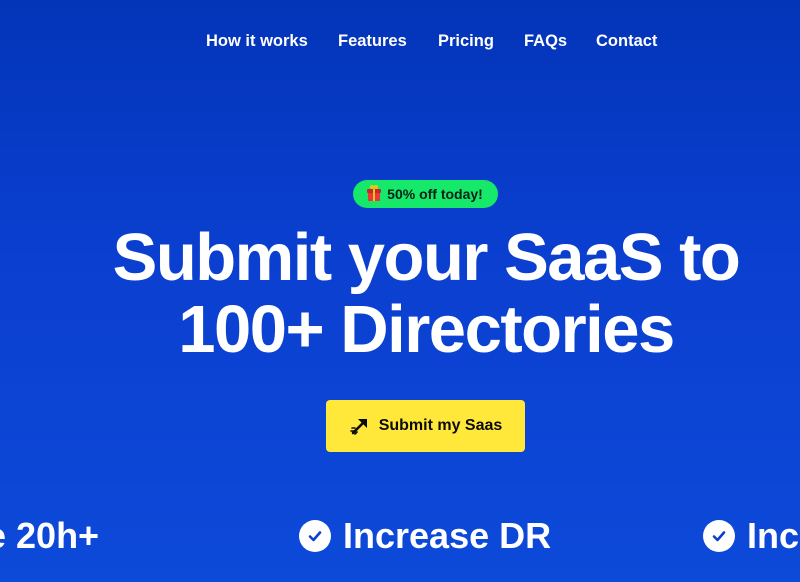 The image size is (800, 582). What do you see at coordinates (374, 193) in the screenshot?
I see `gift-icon` at bounding box center [374, 193].